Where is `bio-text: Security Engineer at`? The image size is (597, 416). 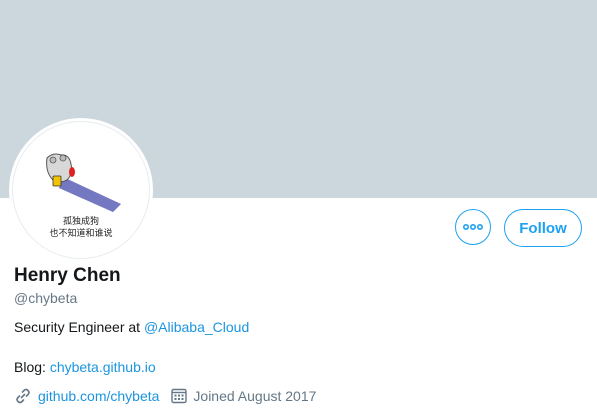
bio-text: Security Engineer at is located at coordinates (79, 327).